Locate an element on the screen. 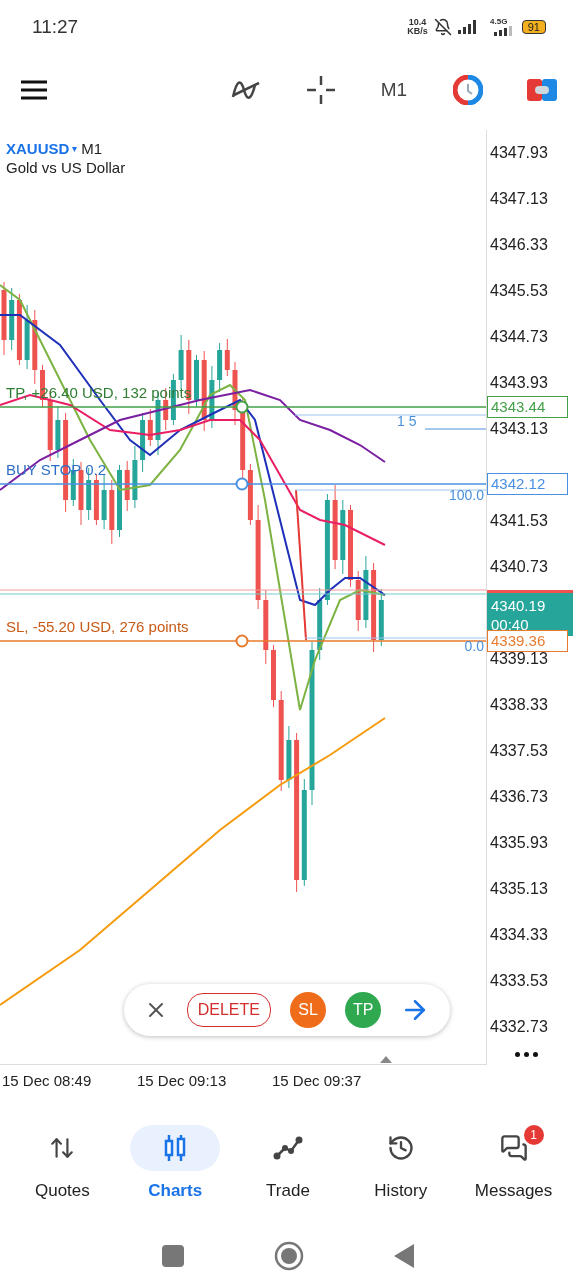 Image resolution: width=576 pixels, height=1280 pixels. price-label: 4332.73 is located at coordinates (519, 1027).